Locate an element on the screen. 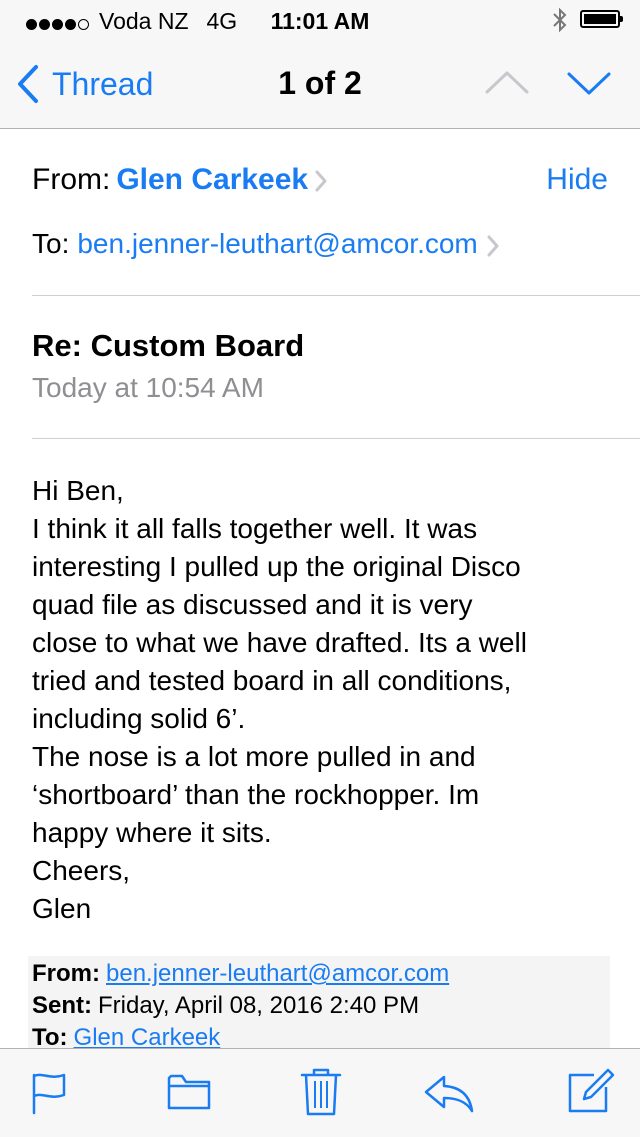 The height and width of the screenshot is (1137, 640). body-line: Hi Ben, is located at coordinates (78, 490).